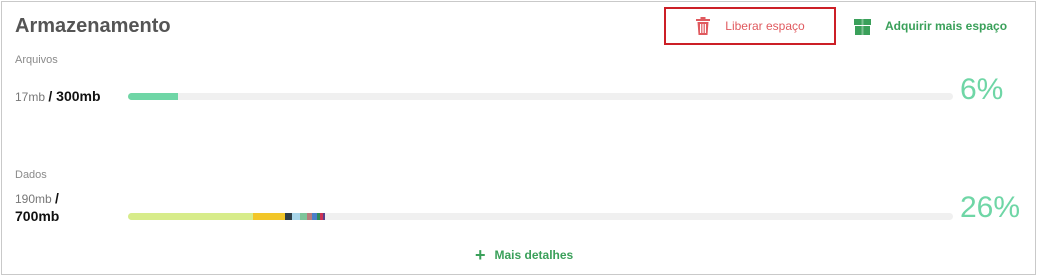 The height and width of the screenshot is (276, 1037). Describe the element at coordinates (946, 26) in the screenshot. I see `buy-more-space-label: Adquirir mais espaço` at that location.